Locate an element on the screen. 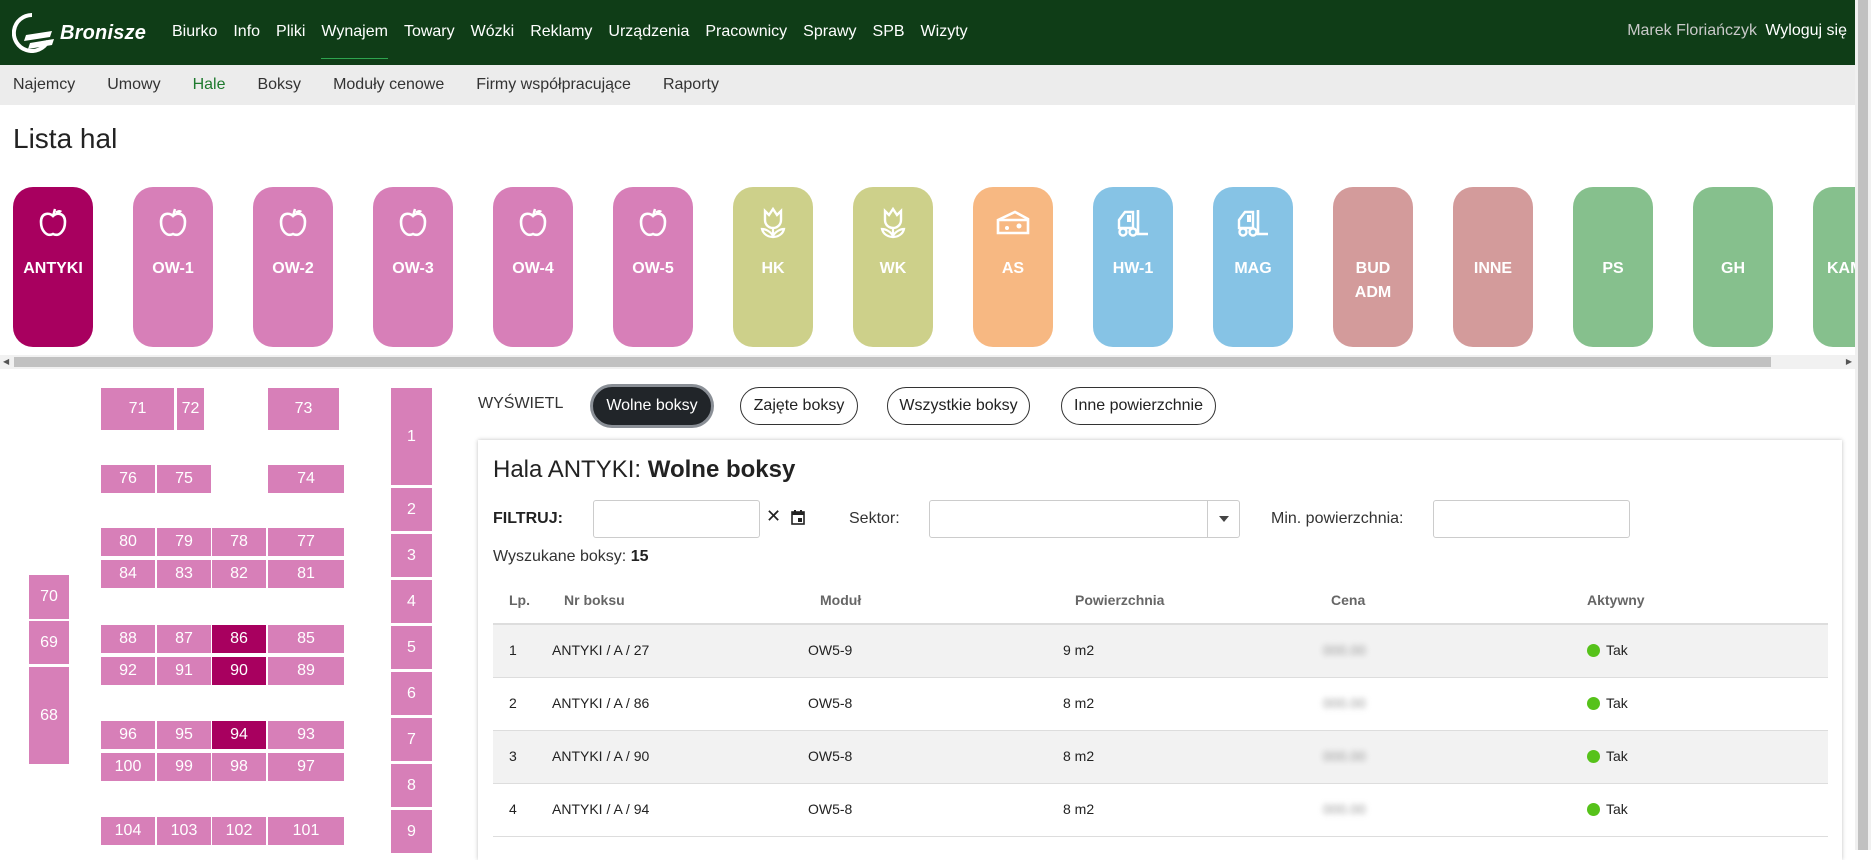 This screenshot has height=860, width=1871. map-box-74: 74 is located at coordinates (306, 479).